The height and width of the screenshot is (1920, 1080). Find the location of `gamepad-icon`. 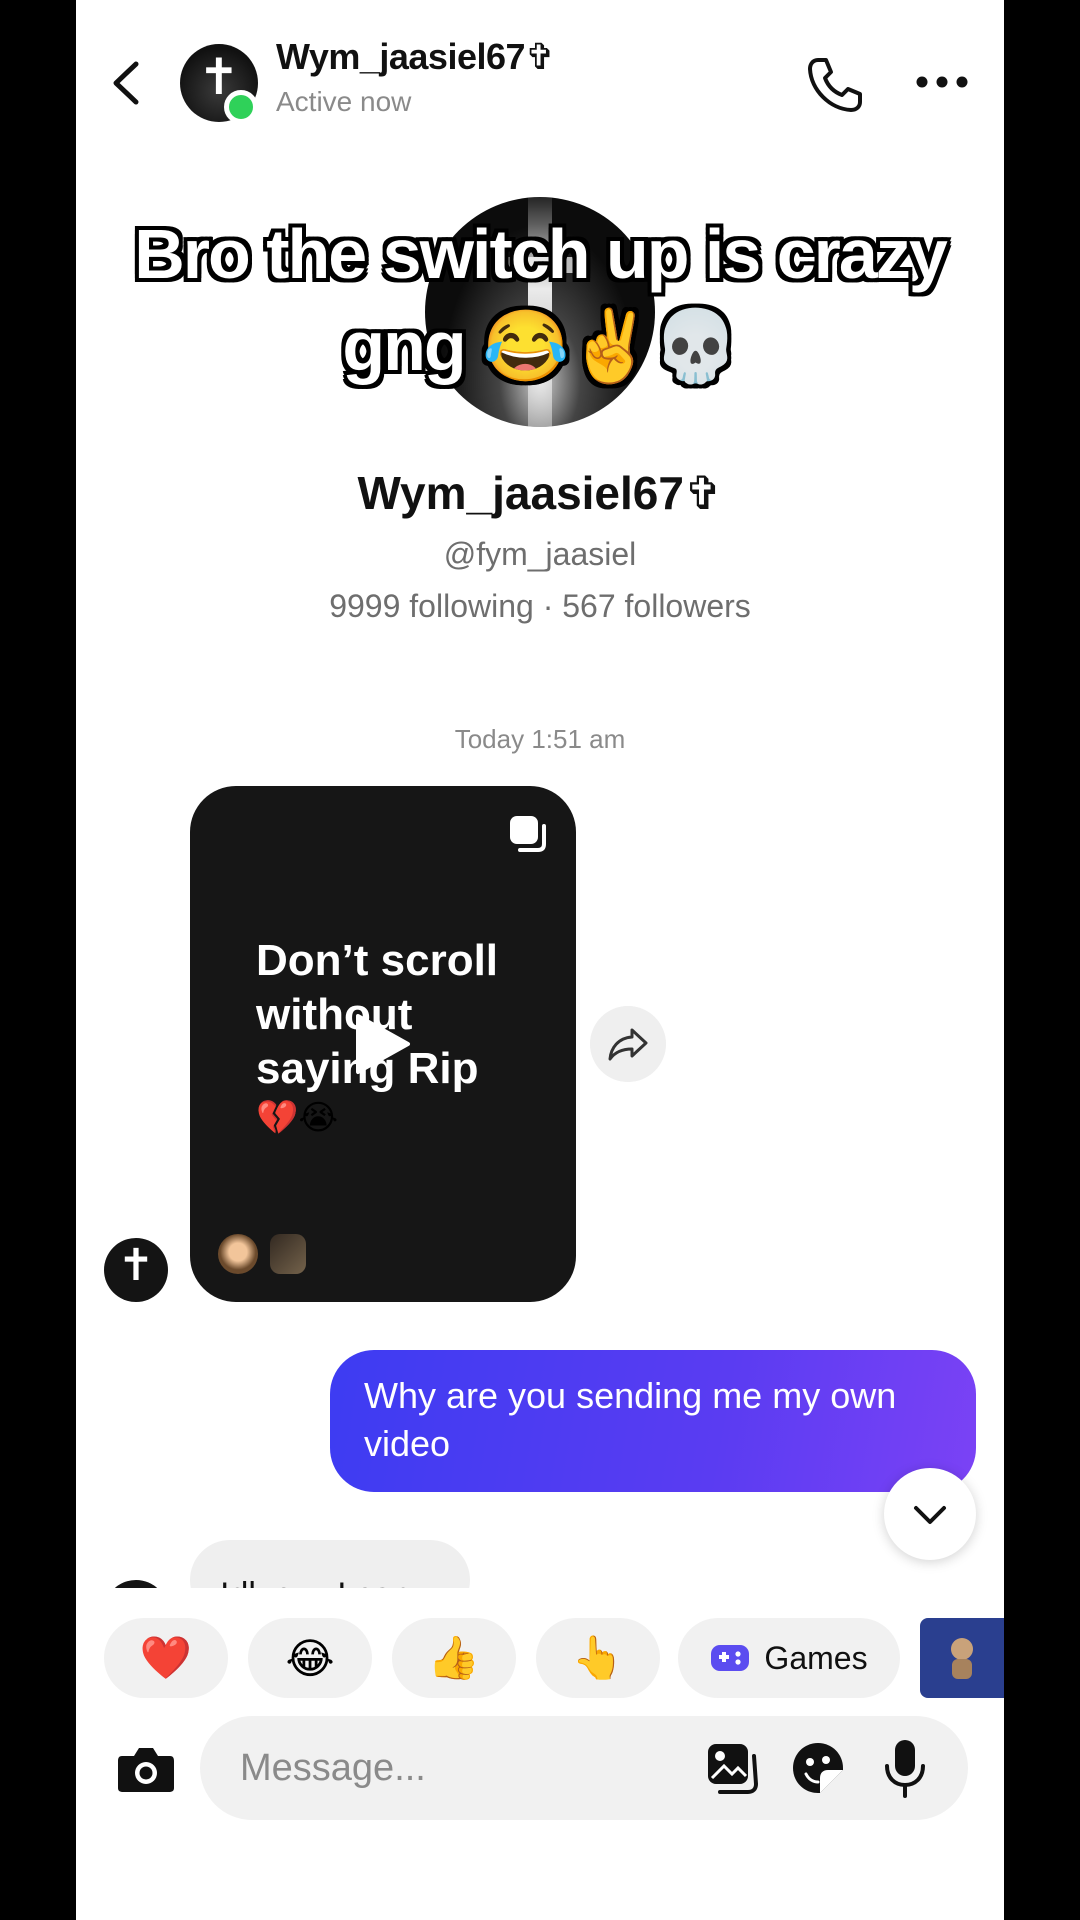

gamepad-icon is located at coordinates (730, 1658).